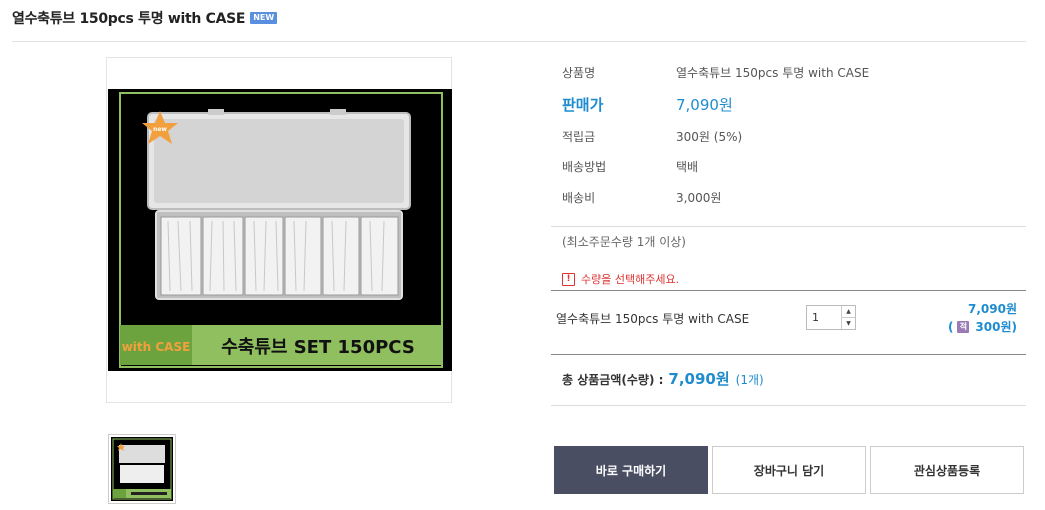  I want to click on min-order-qty: (최소주문수량 1개 이상), so click(624, 242).